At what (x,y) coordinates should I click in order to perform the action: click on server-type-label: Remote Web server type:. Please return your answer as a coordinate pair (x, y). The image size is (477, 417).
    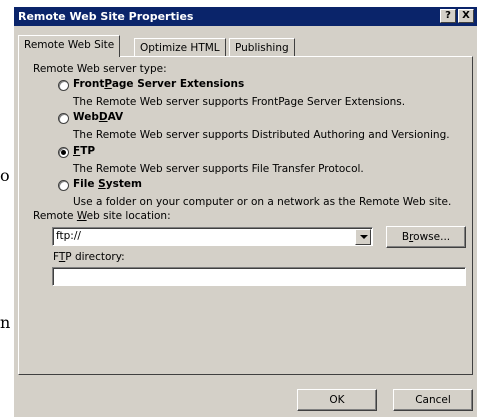
    Looking at the image, I should click on (100, 69).